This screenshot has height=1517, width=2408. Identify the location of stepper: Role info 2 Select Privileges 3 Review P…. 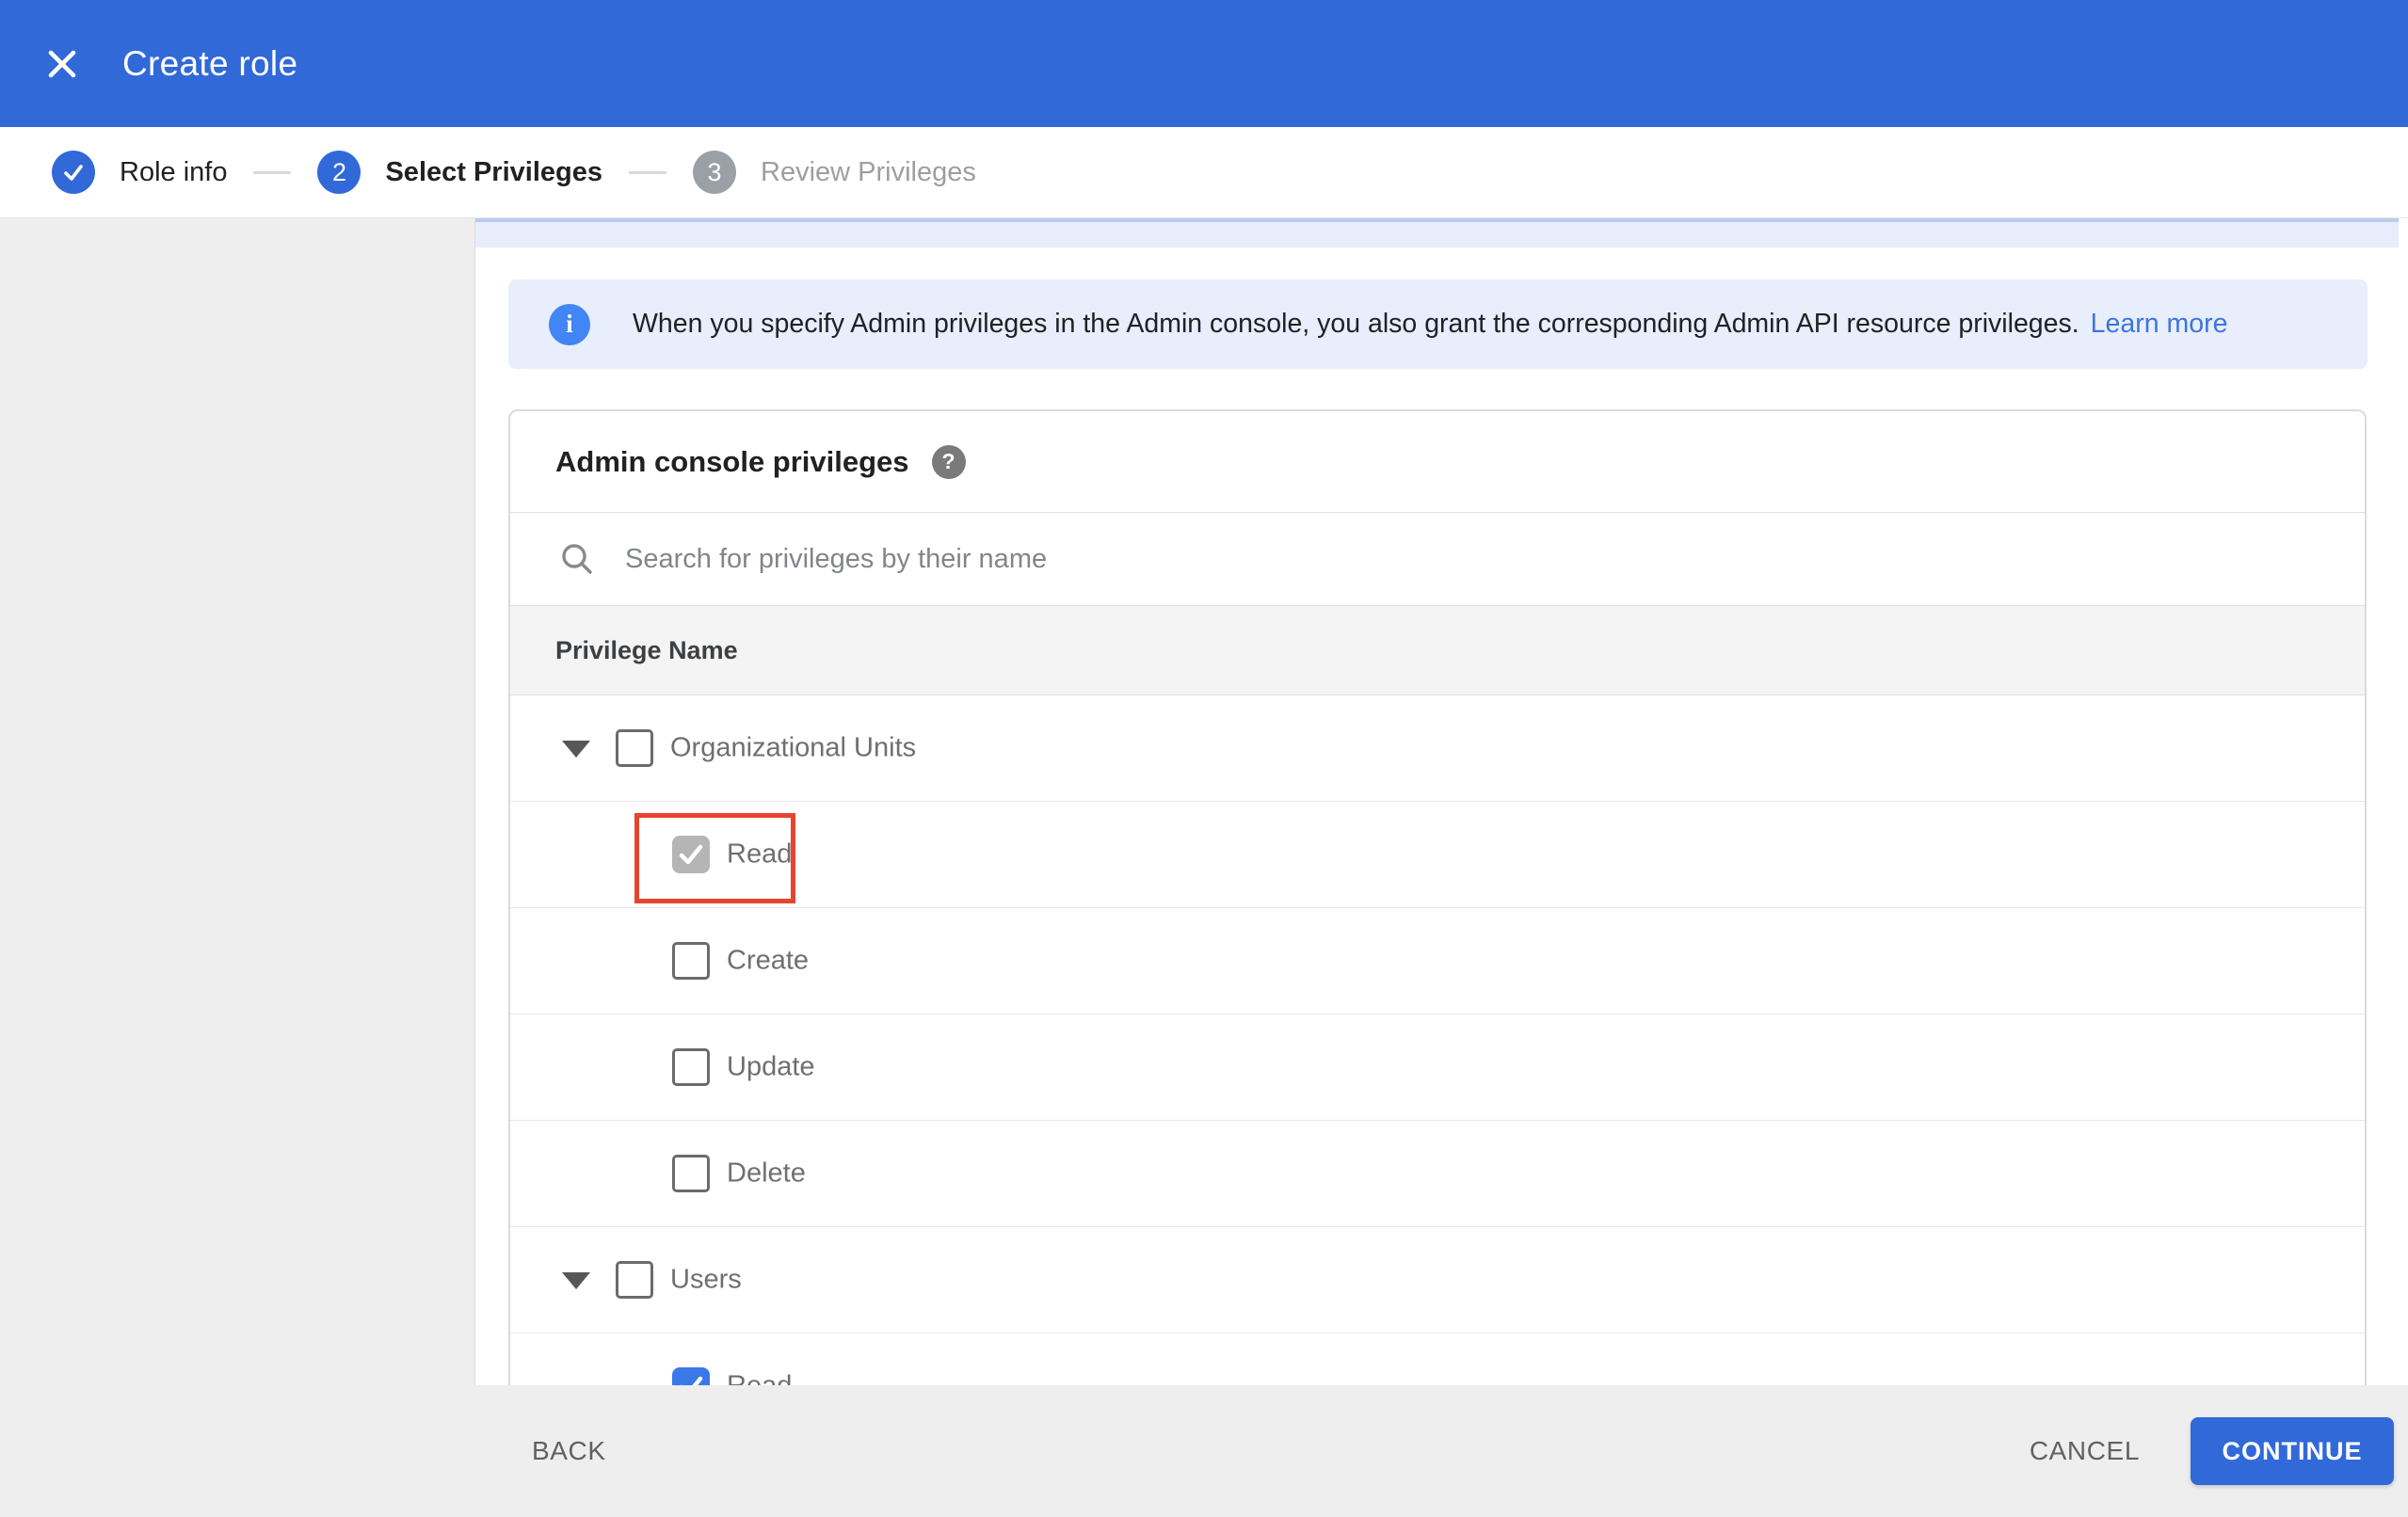
(1204, 172).